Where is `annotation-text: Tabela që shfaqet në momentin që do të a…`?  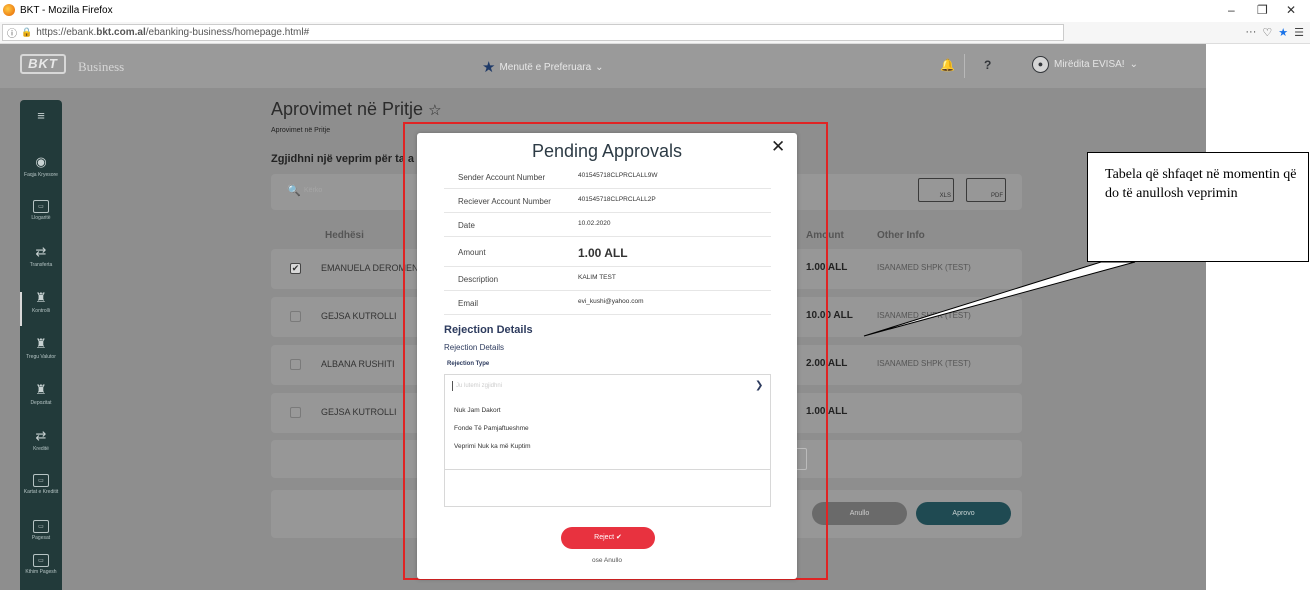
annotation-text: Tabela që shfaqet në momentin që do të a… is located at coordinates (1201, 184).